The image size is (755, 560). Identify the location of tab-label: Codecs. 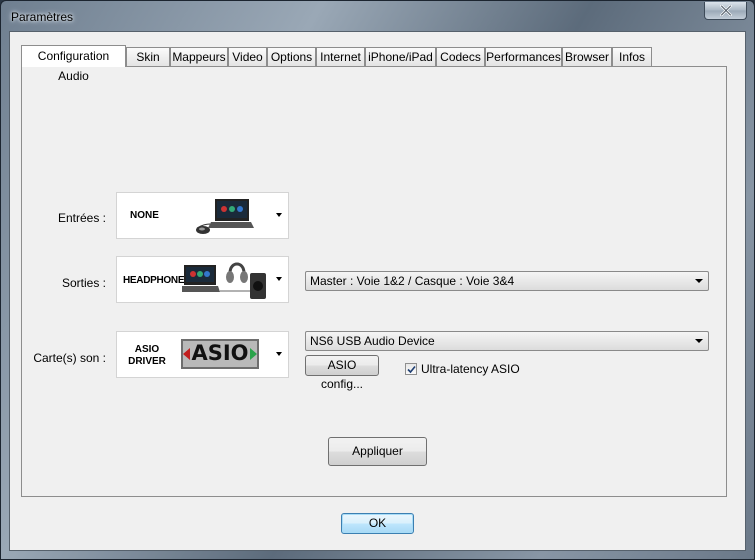
(460, 57).